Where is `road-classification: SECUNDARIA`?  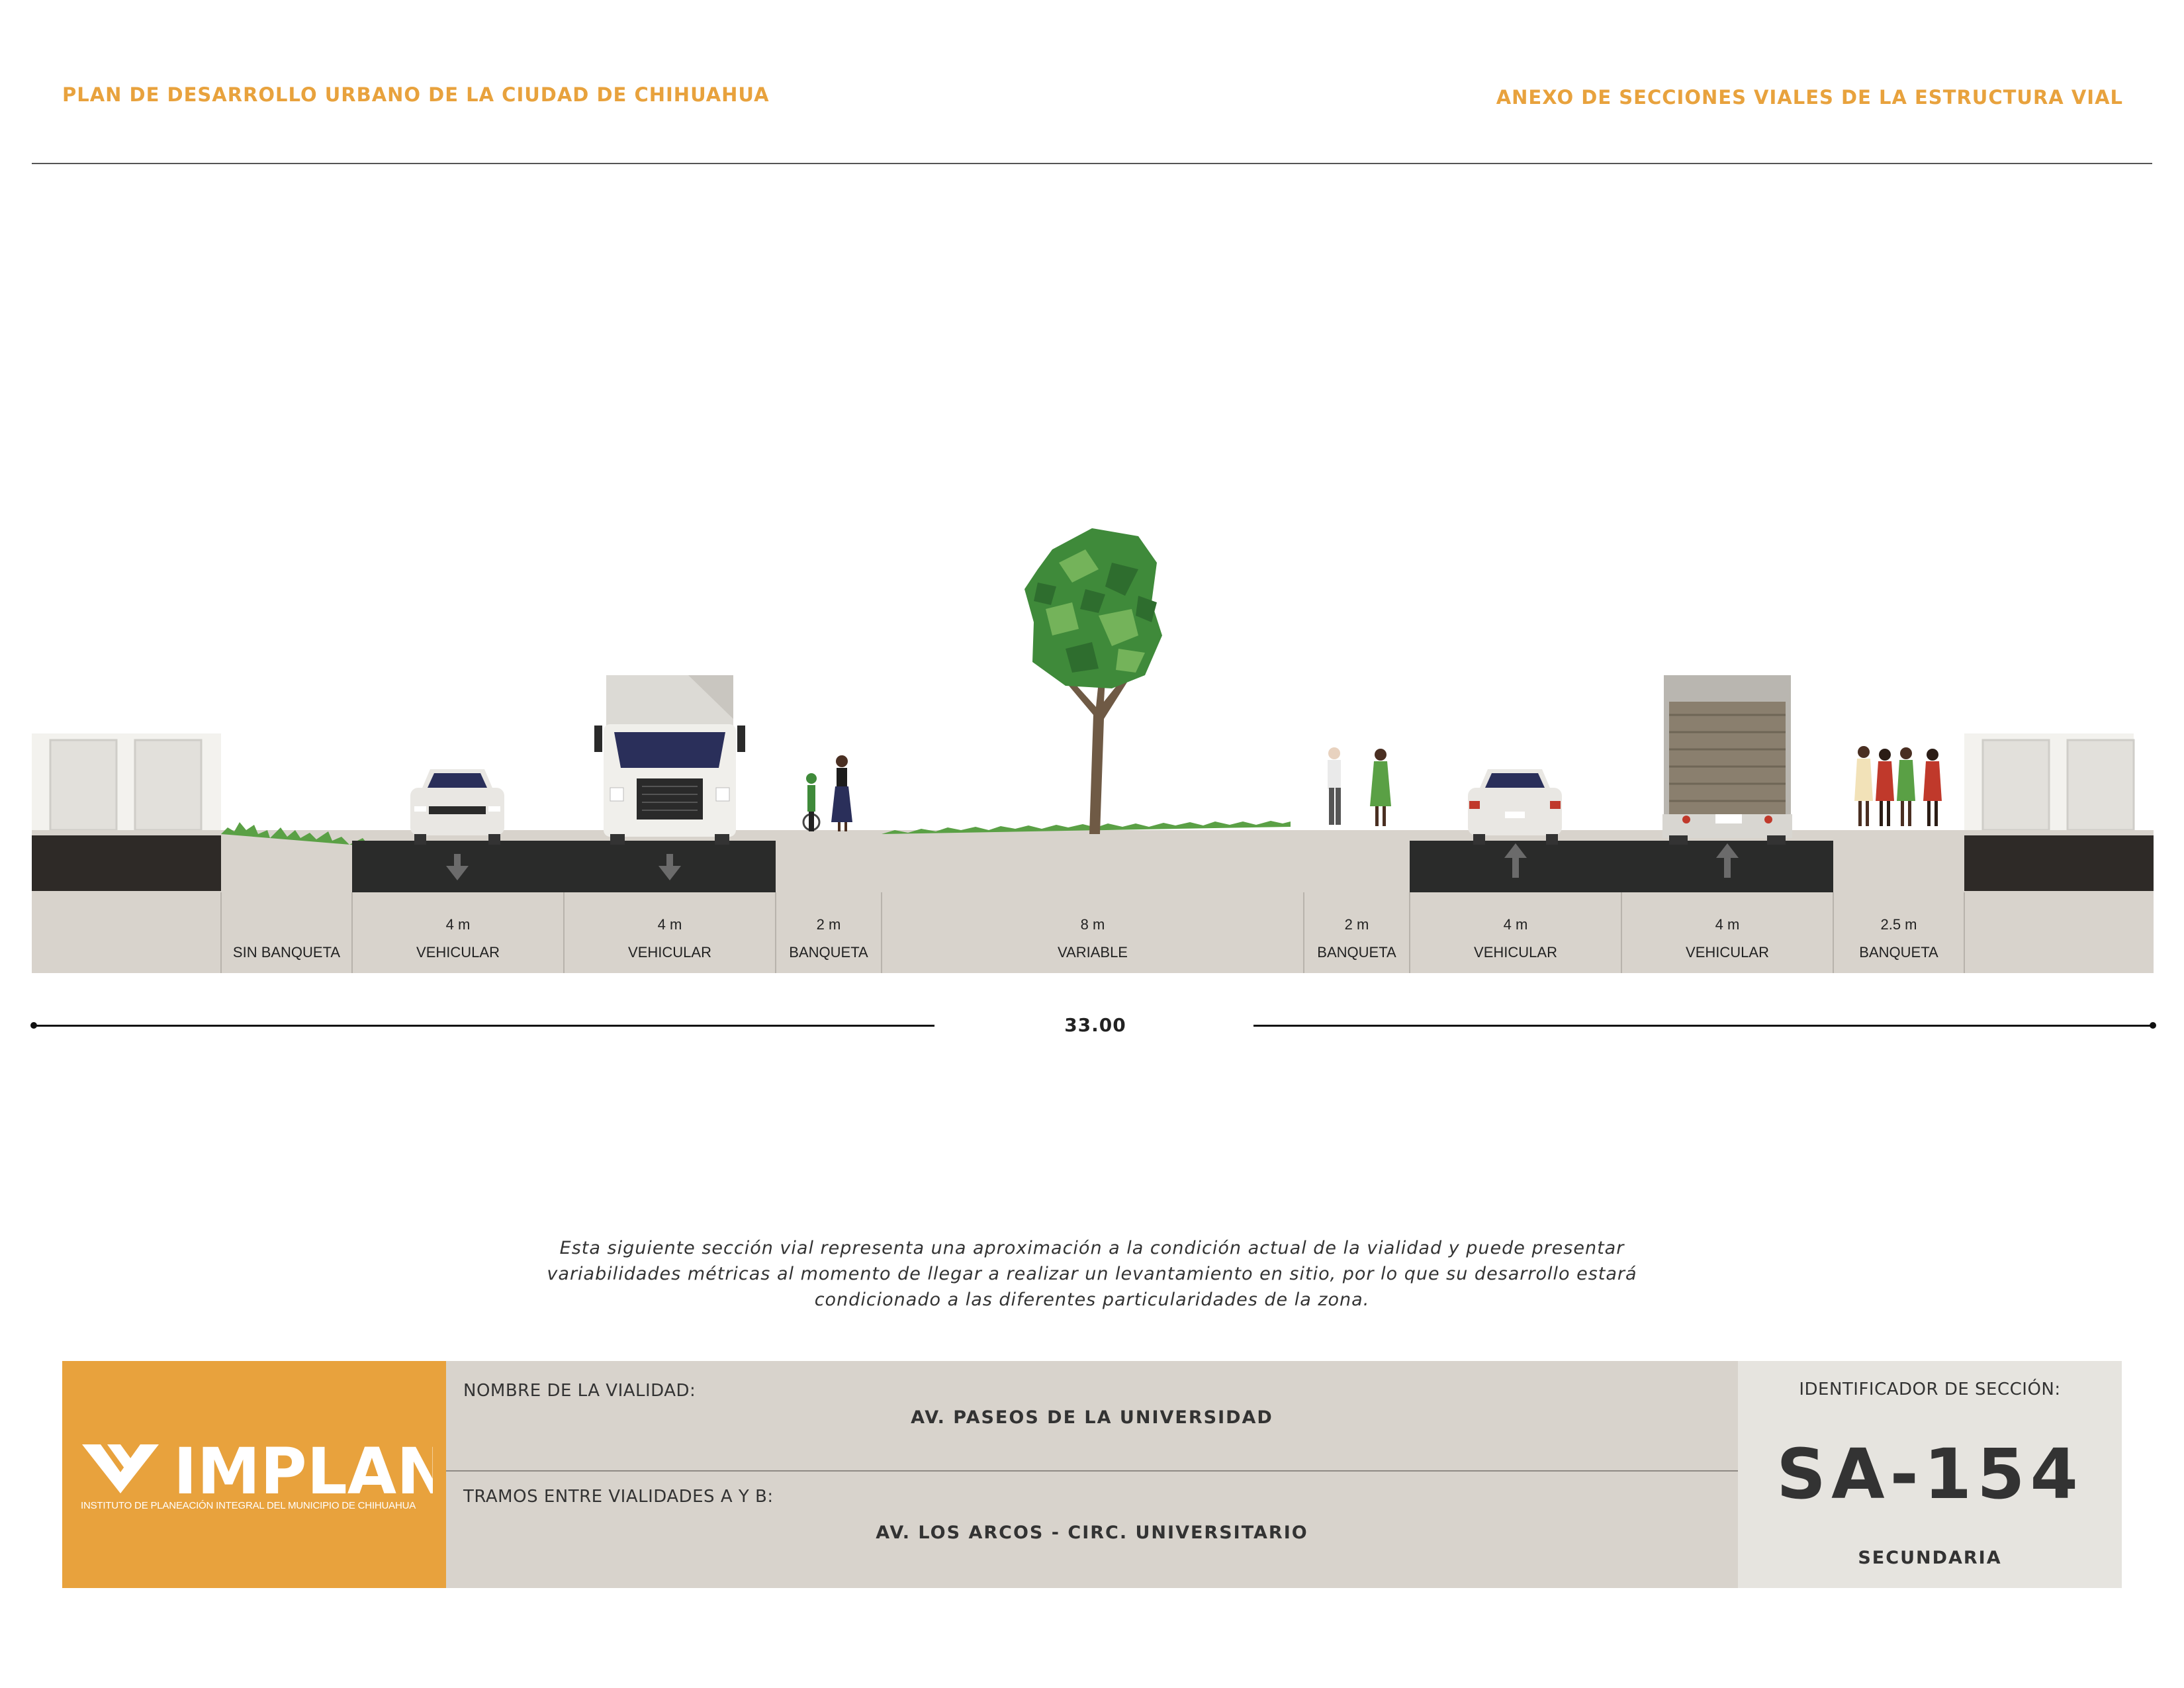 road-classification: SECUNDARIA is located at coordinates (1930, 1558).